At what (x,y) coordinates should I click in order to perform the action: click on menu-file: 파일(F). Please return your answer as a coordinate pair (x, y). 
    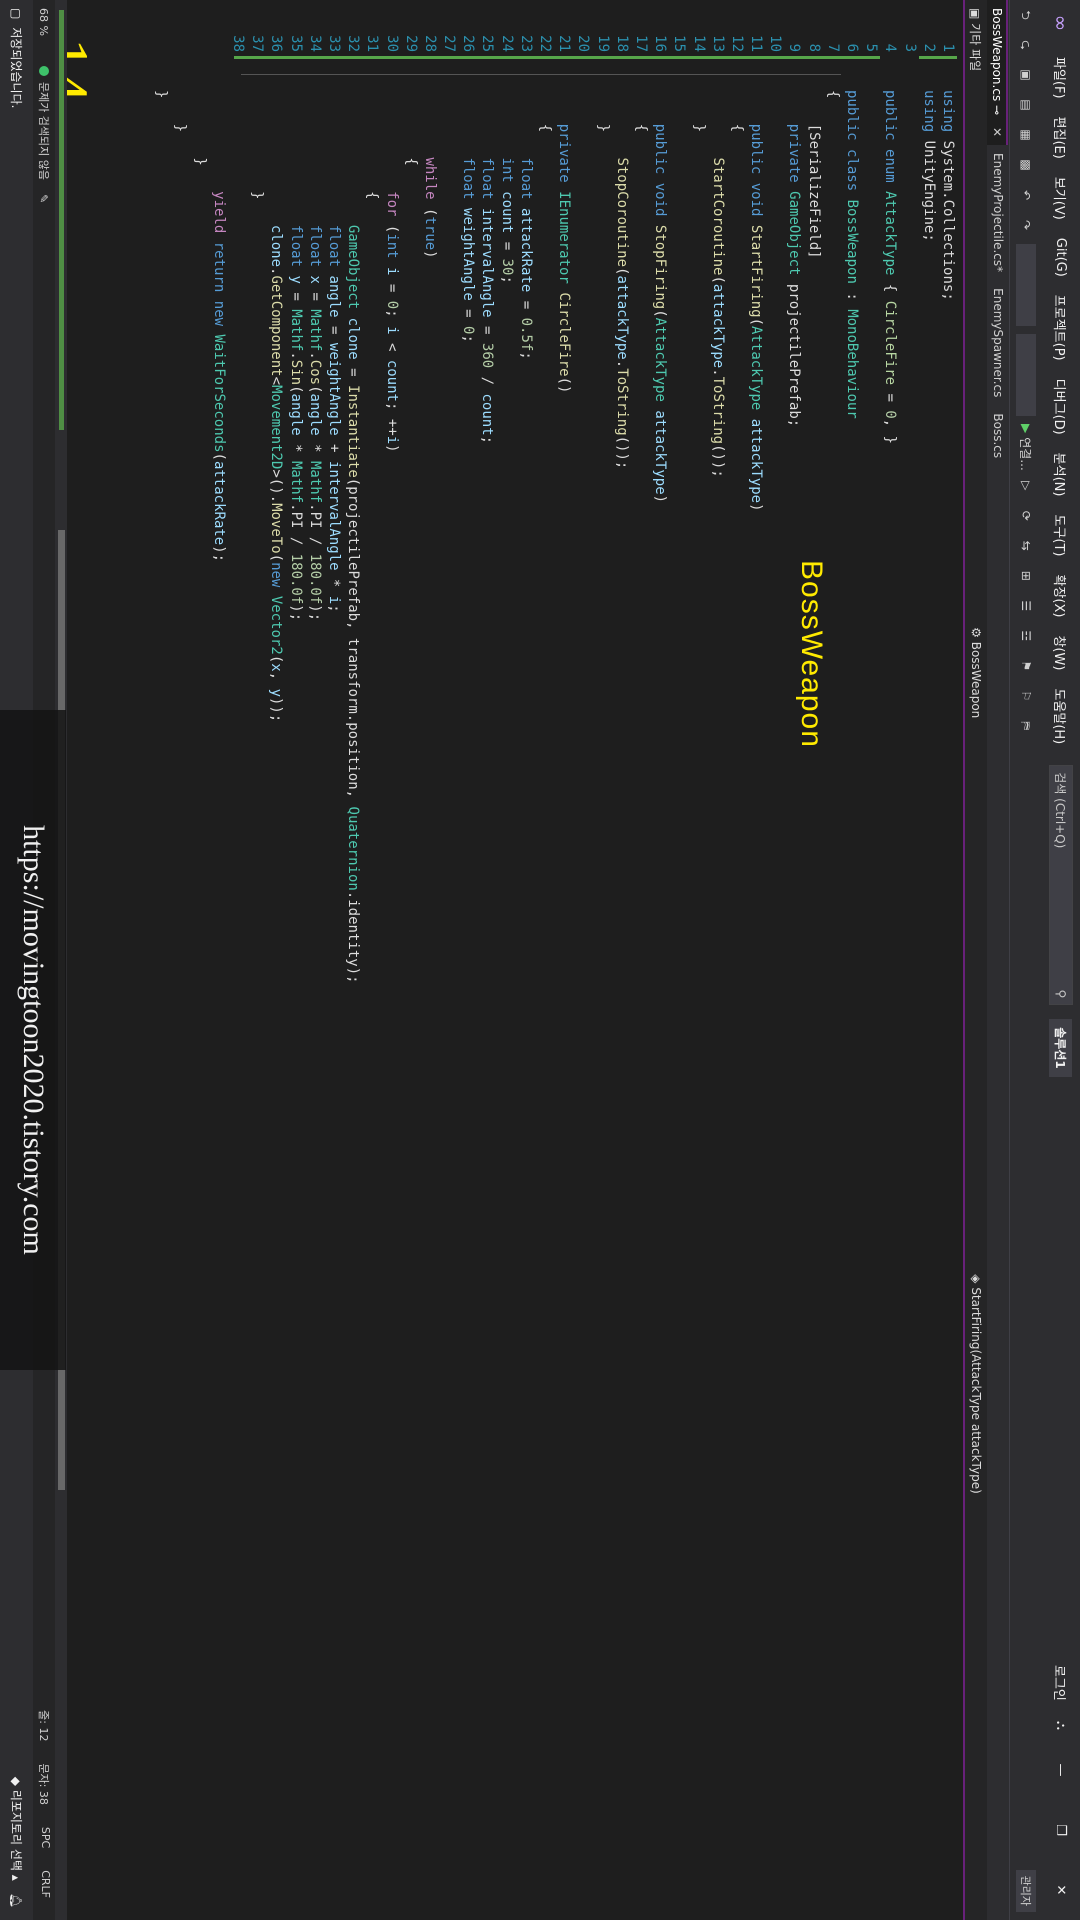
    Looking at the image, I should click on (1061, 78).